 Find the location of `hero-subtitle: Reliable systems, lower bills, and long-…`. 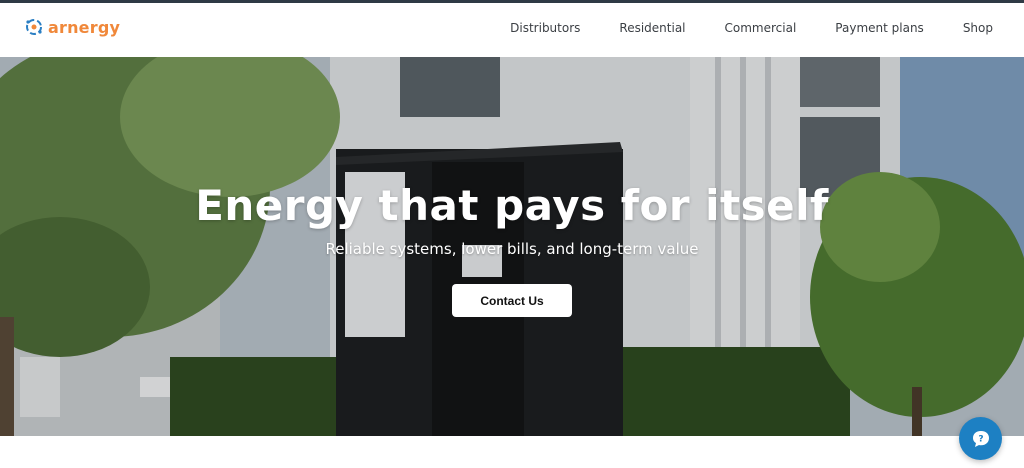

hero-subtitle: Reliable systems, lower bills, and long-… is located at coordinates (512, 249).